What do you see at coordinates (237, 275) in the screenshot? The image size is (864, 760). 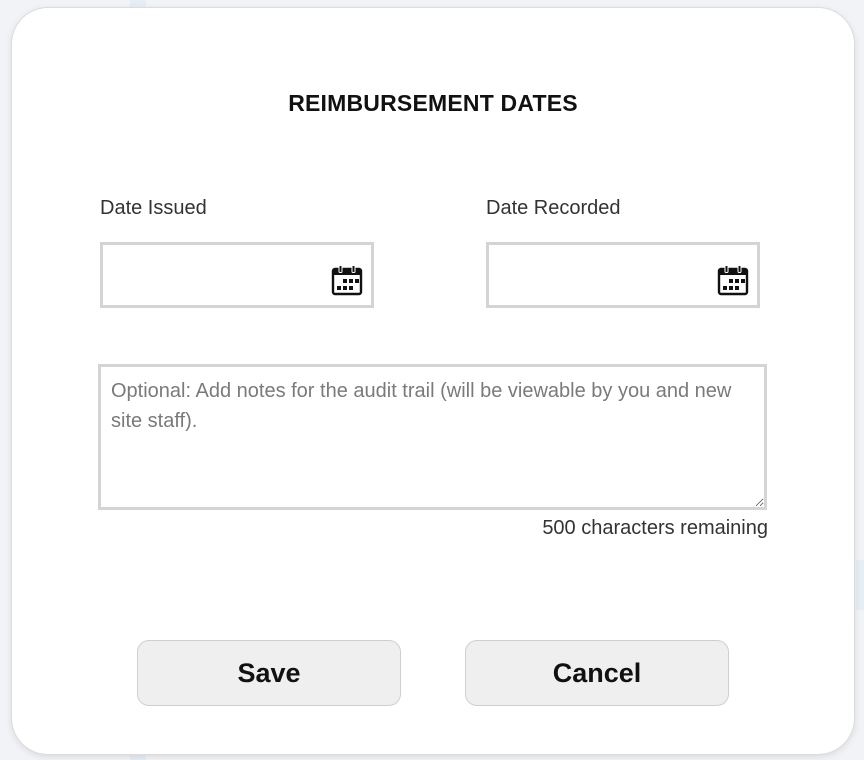 I see `date-issued-input` at bounding box center [237, 275].